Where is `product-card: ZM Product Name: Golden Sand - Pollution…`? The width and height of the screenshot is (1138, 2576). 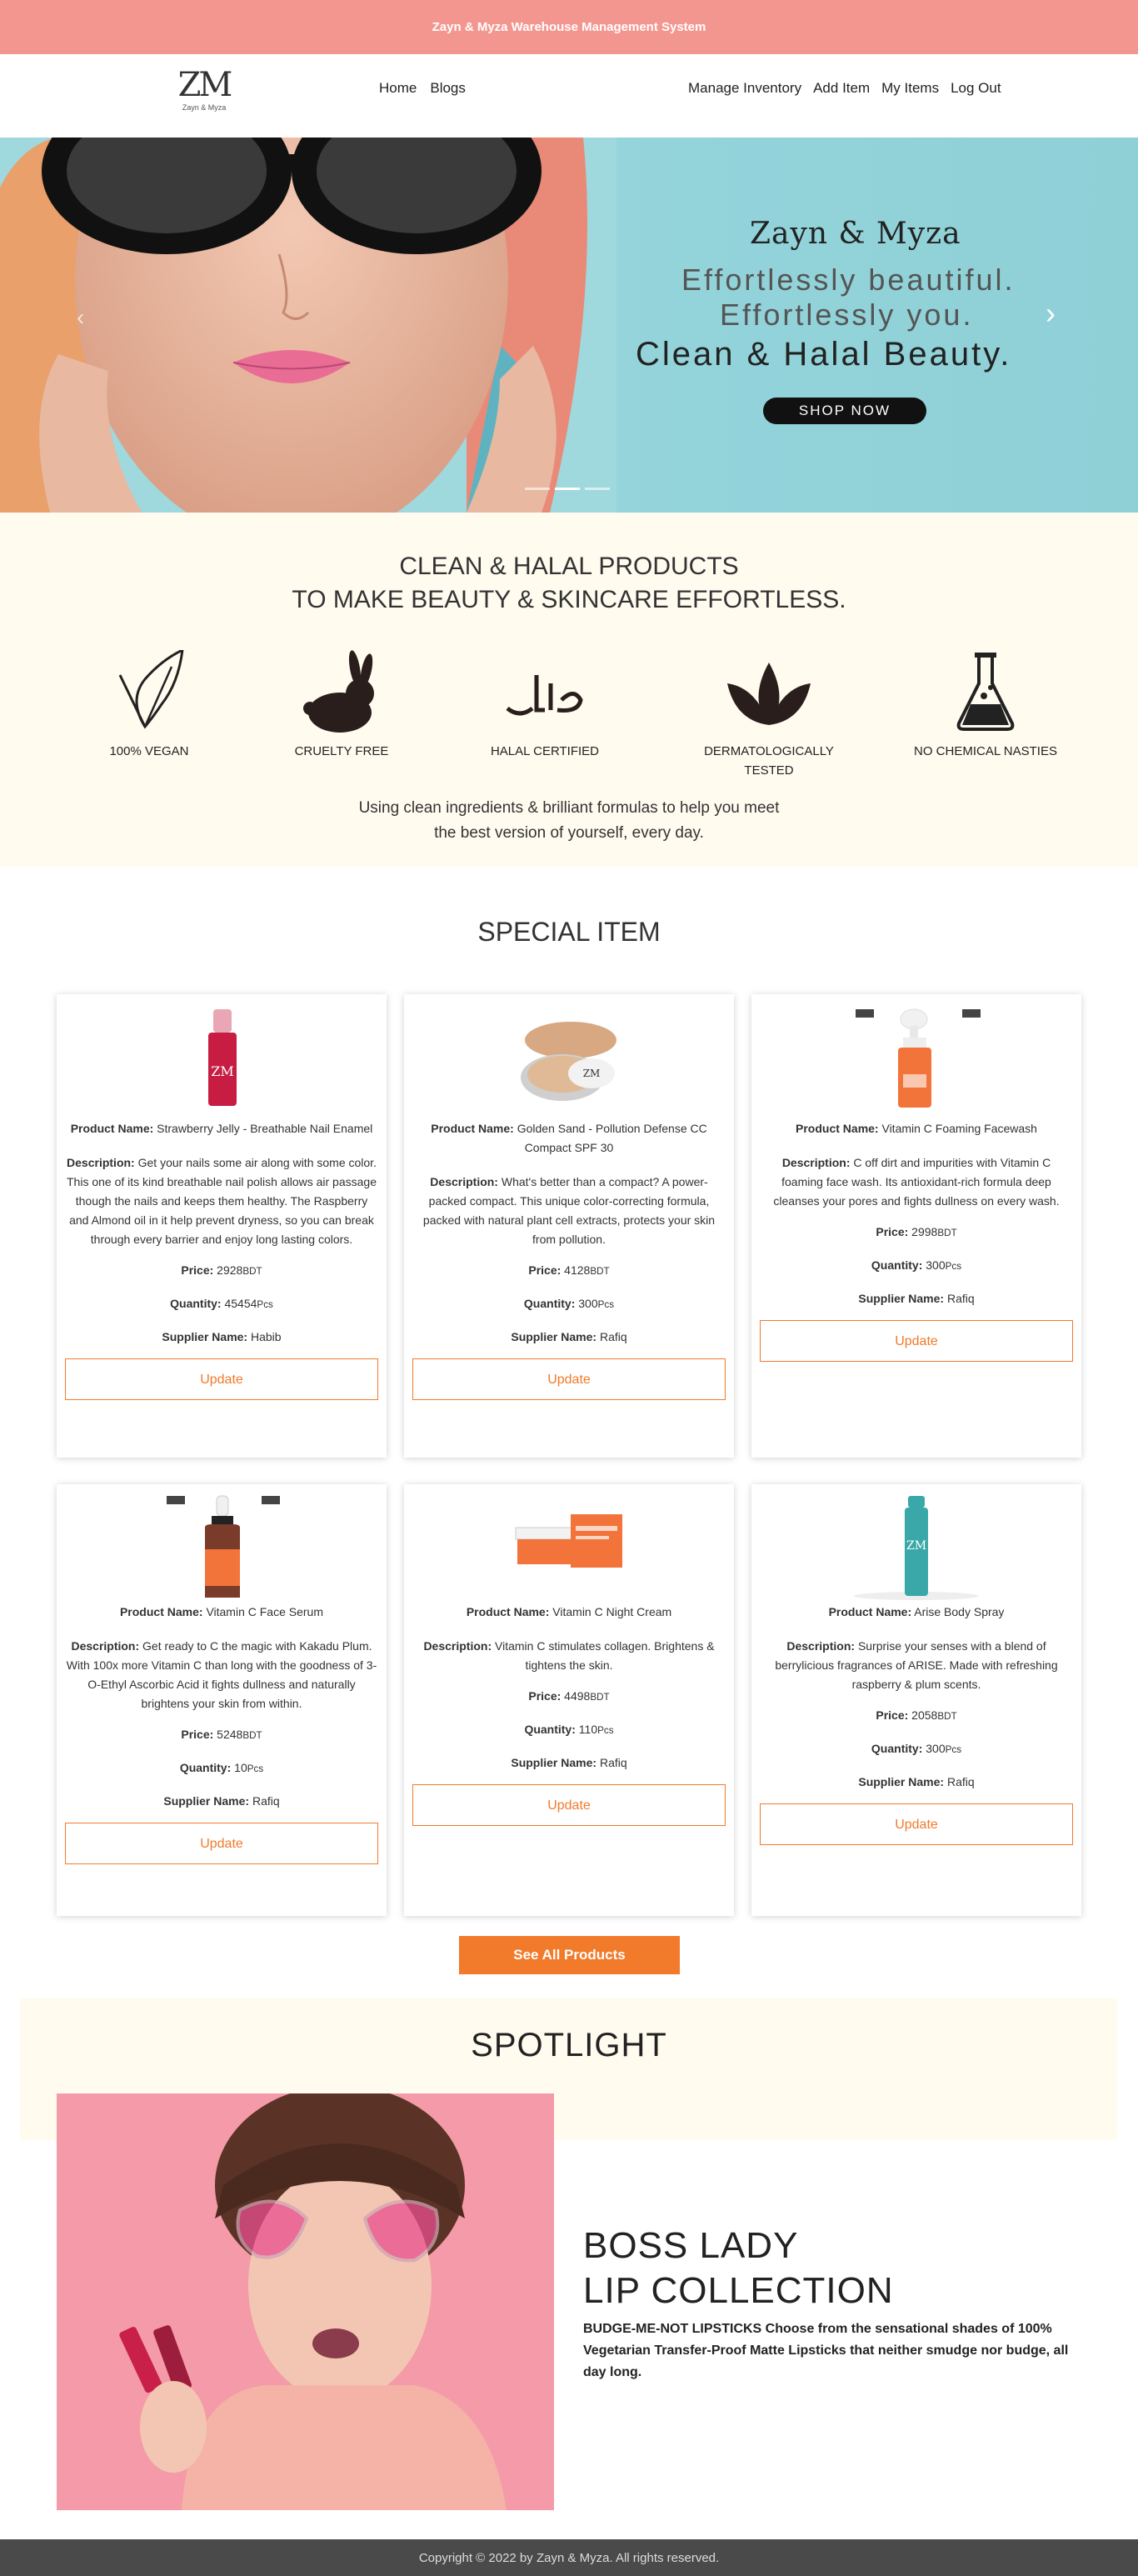 product-card: ZM Product Name: Golden Sand - Pollution… is located at coordinates (569, 1226).